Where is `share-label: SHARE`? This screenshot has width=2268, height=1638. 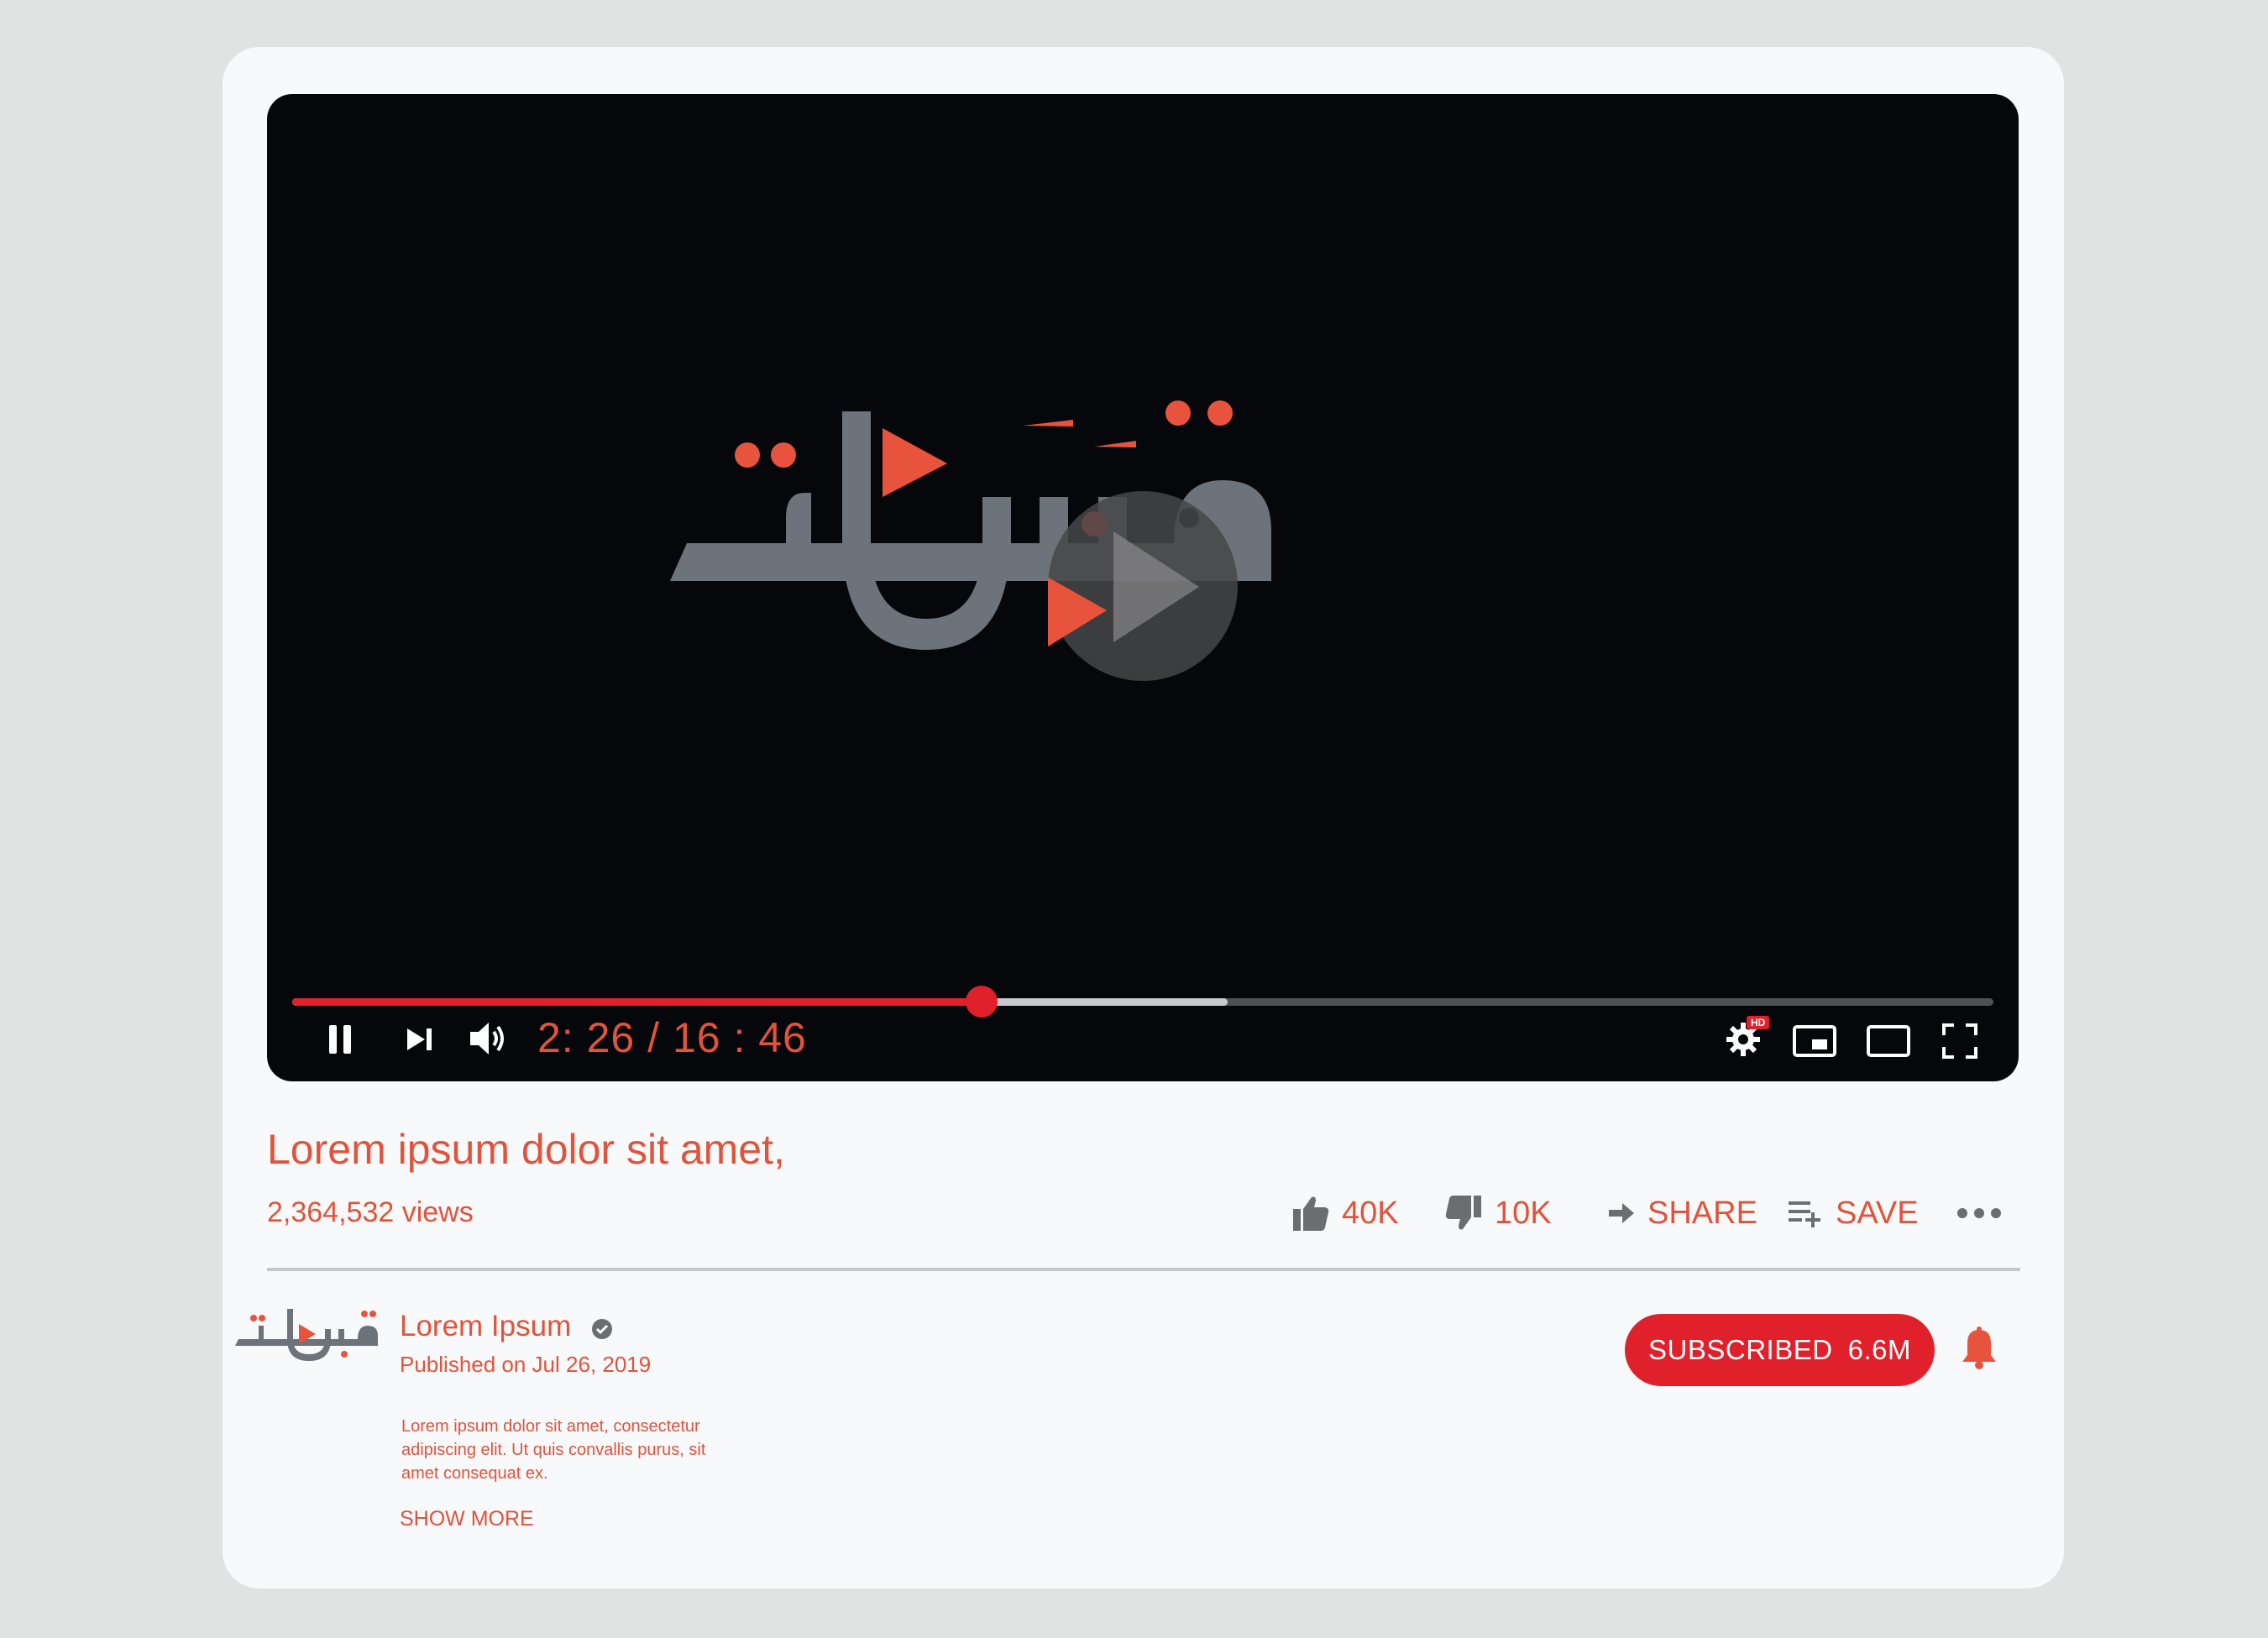 share-label: SHARE is located at coordinates (1702, 1213).